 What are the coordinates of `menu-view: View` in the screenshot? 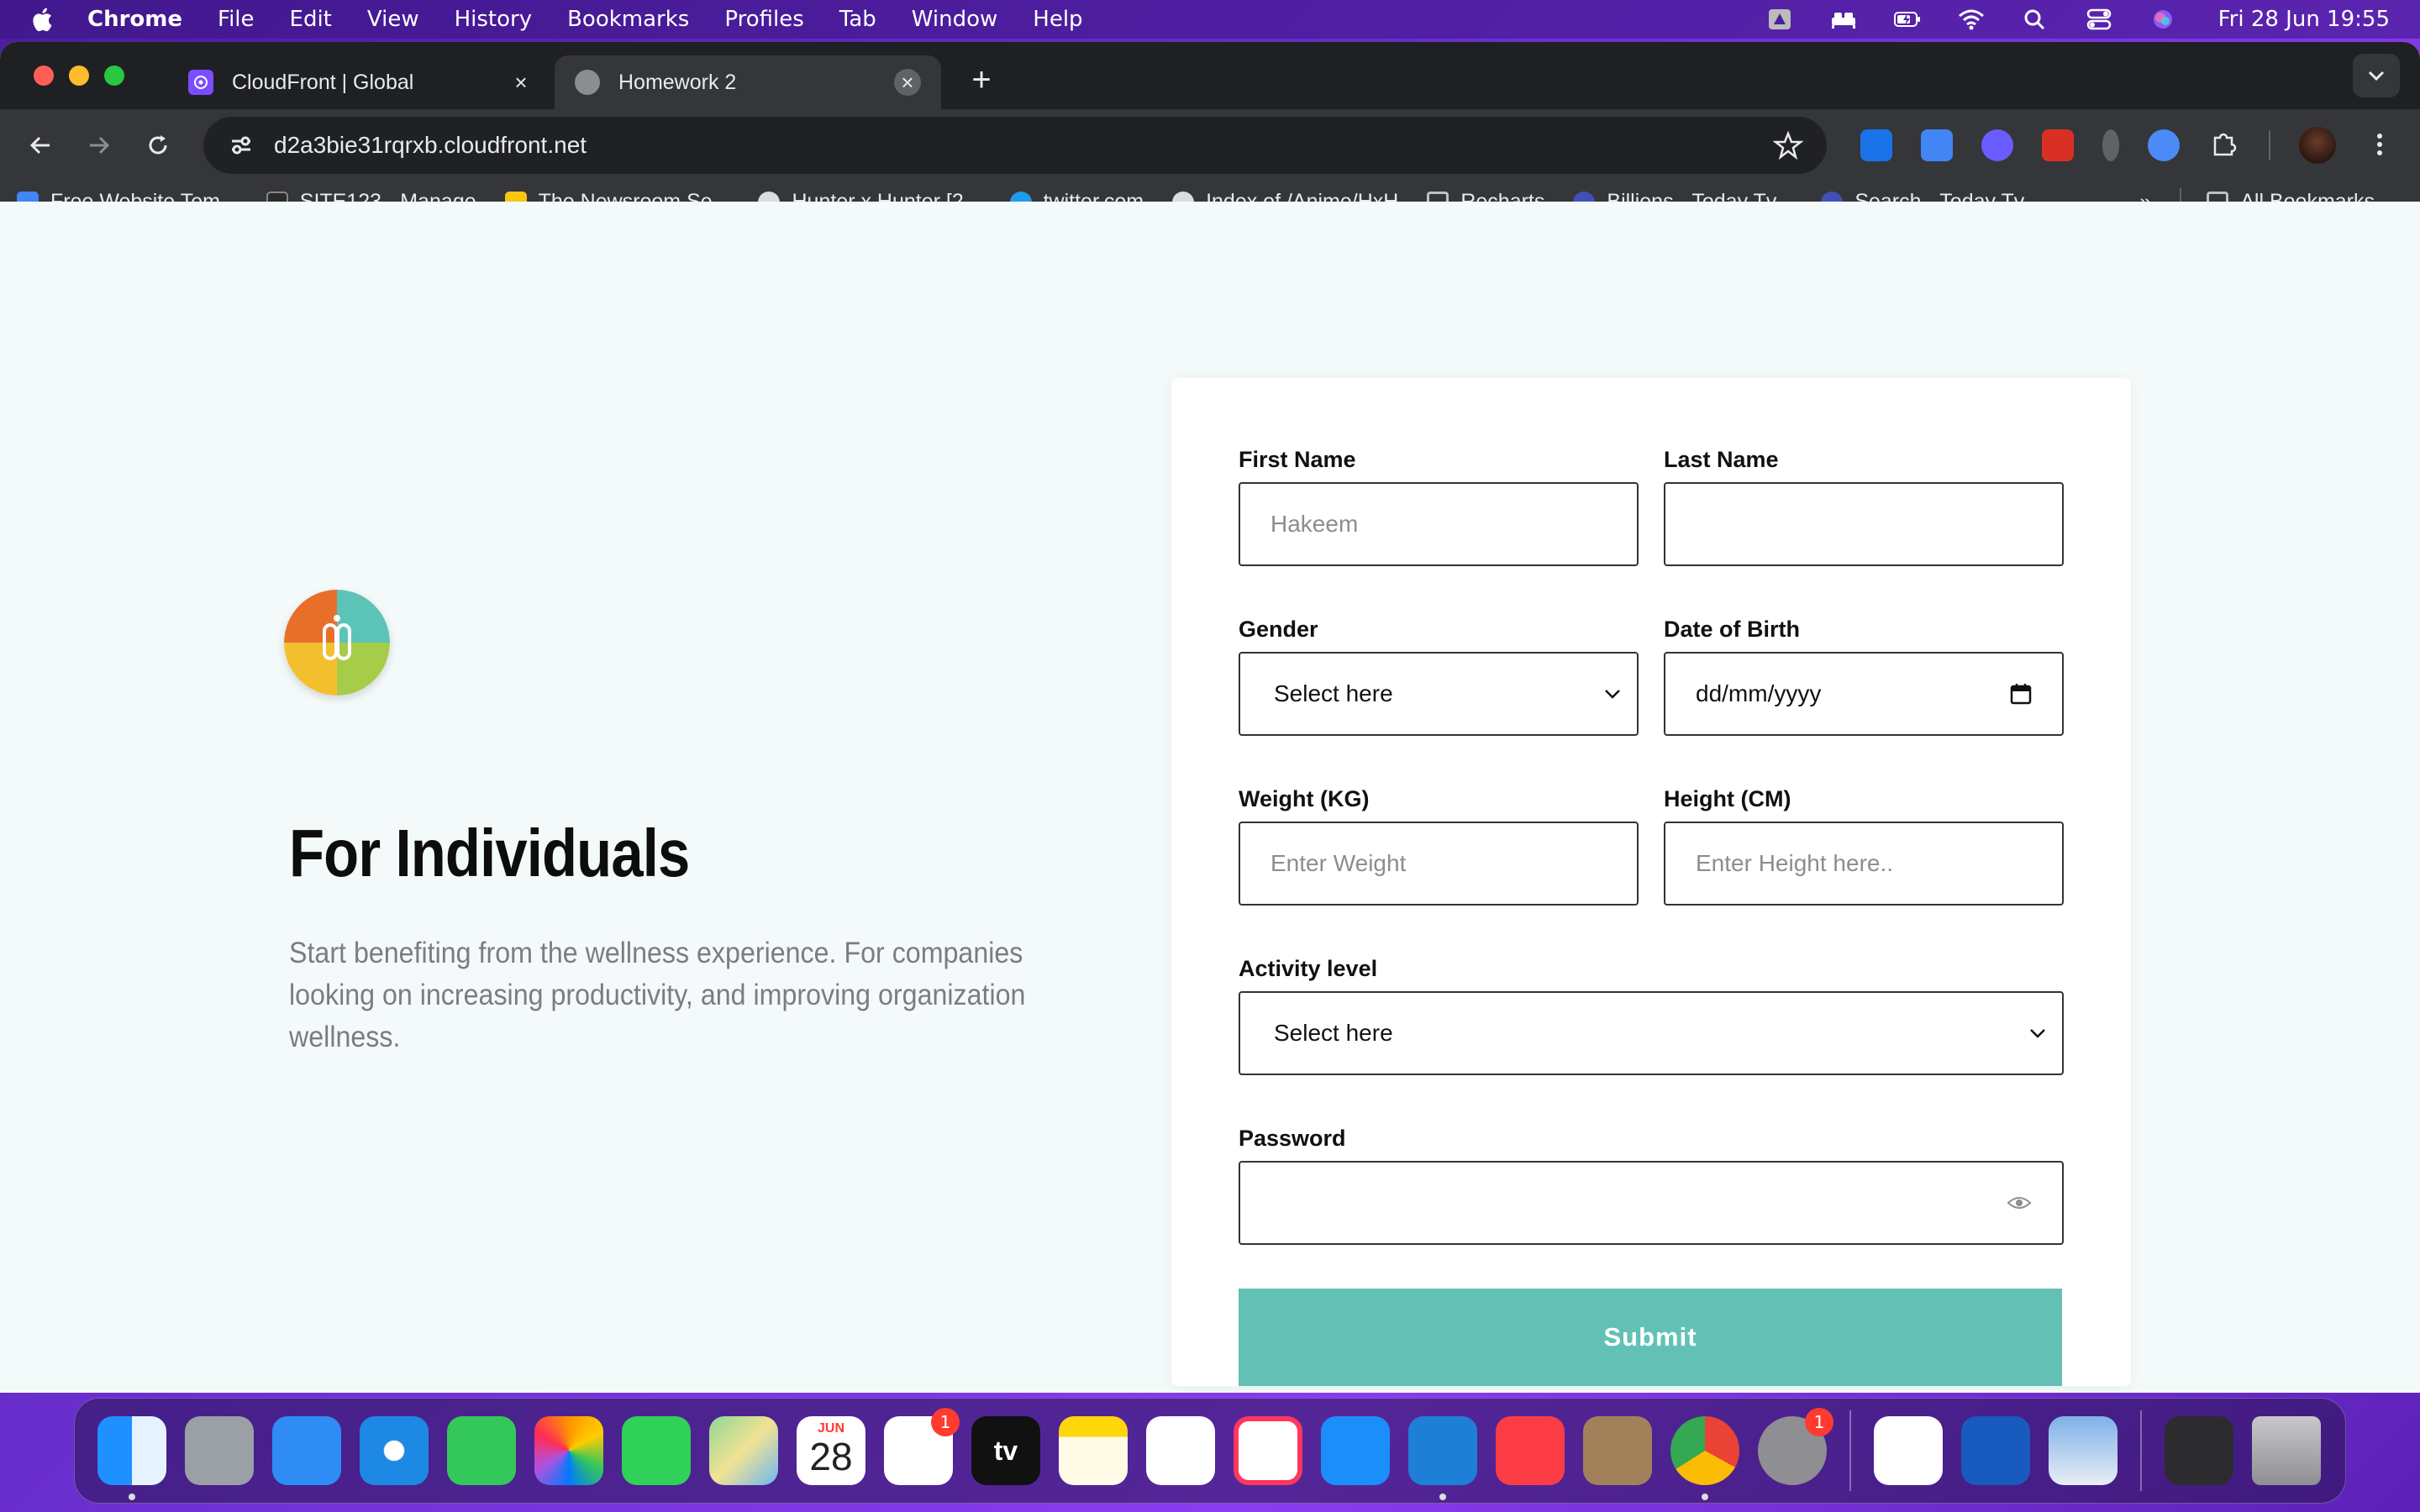 It's located at (393, 19).